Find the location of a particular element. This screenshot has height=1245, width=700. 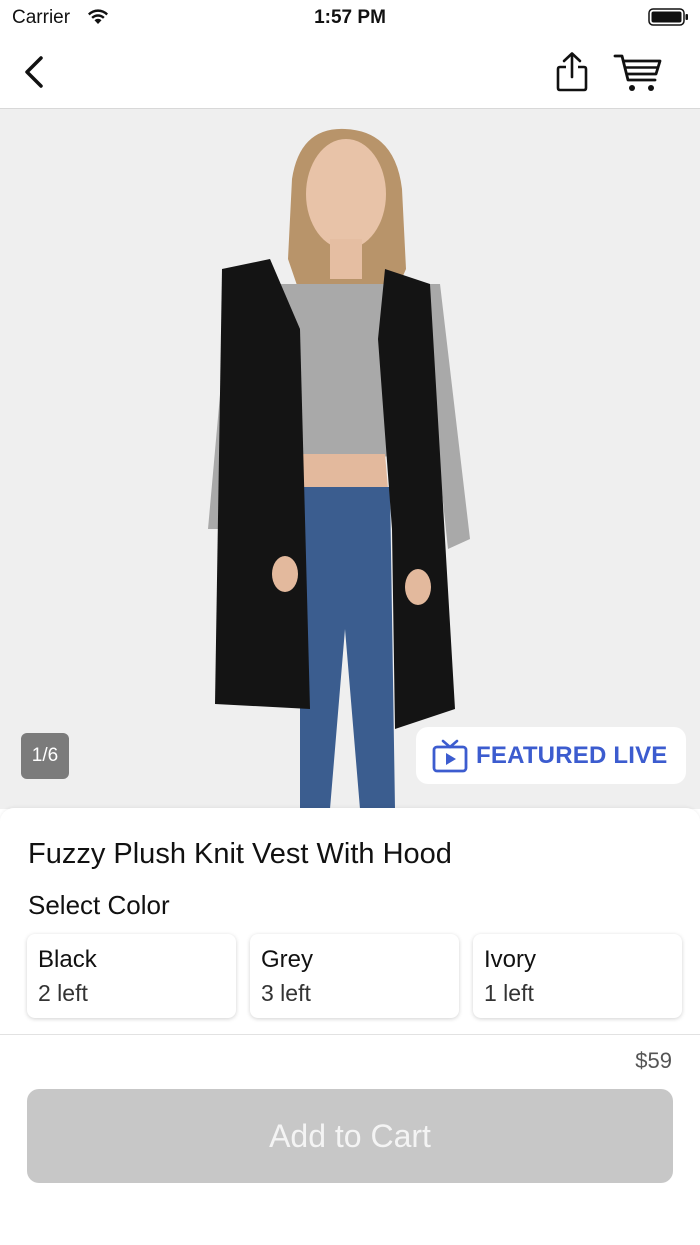

color-option-name: Grey is located at coordinates (287, 959).